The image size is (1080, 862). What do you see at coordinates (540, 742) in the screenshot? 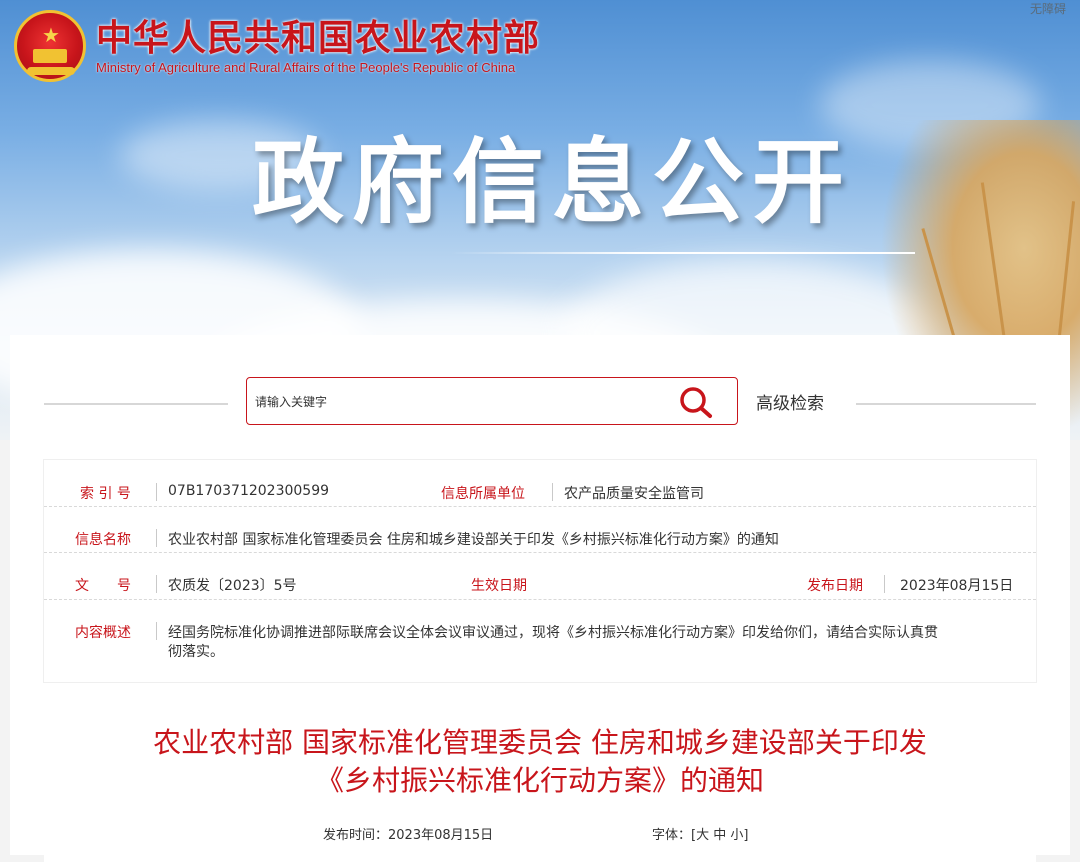
I see `article-title-line-1: 农业农村部 国家标准化管理委员会 住房和城乡建设部关于印发` at bounding box center [540, 742].